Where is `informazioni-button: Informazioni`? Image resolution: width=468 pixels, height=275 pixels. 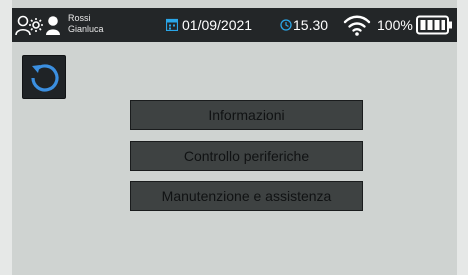
informazioni-button: Informazioni is located at coordinates (246, 115).